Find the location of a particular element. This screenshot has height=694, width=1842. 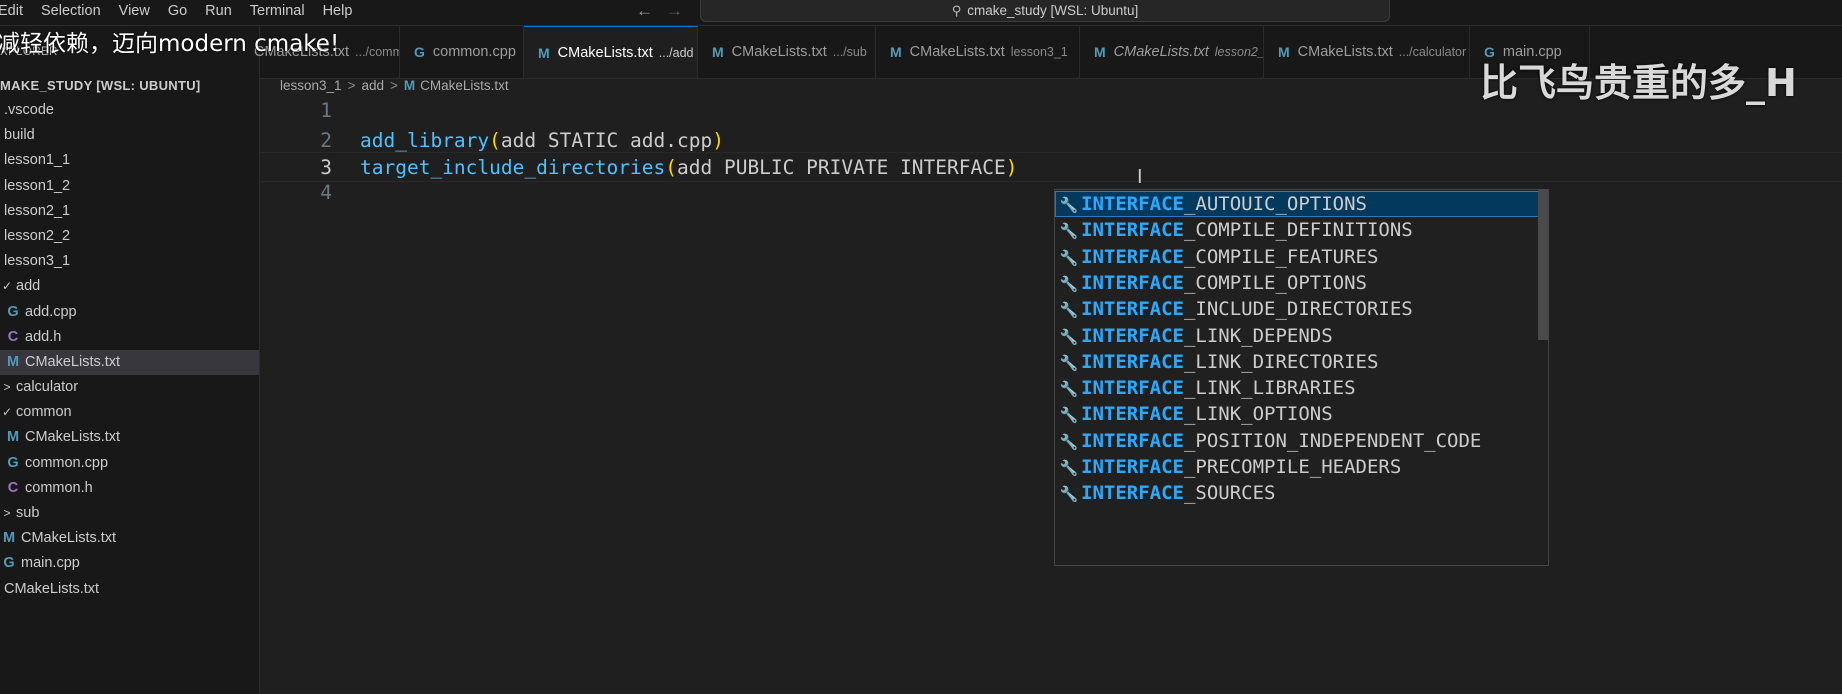

command-center: ⚲ cmake_study [WSL: Ubuntu] is located at coordinates (1045, 11).